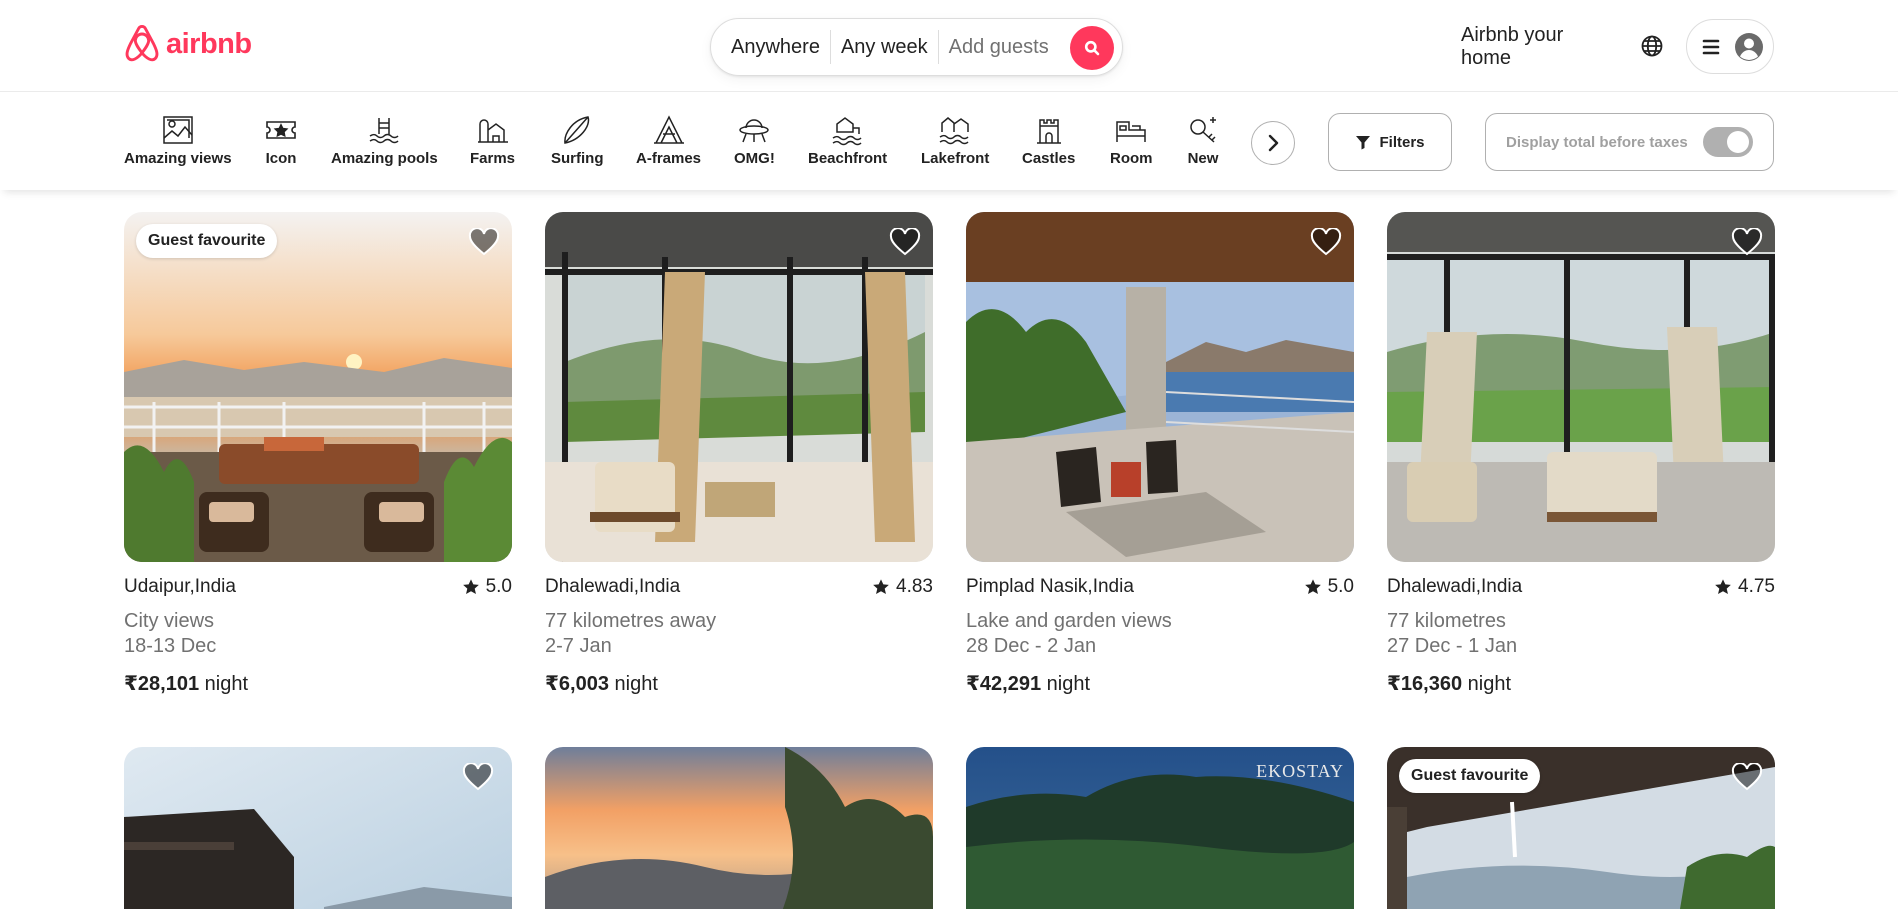  Describe the element at coordinates (1048, 131) in the screenshot. I see `castle-icon` at that location.